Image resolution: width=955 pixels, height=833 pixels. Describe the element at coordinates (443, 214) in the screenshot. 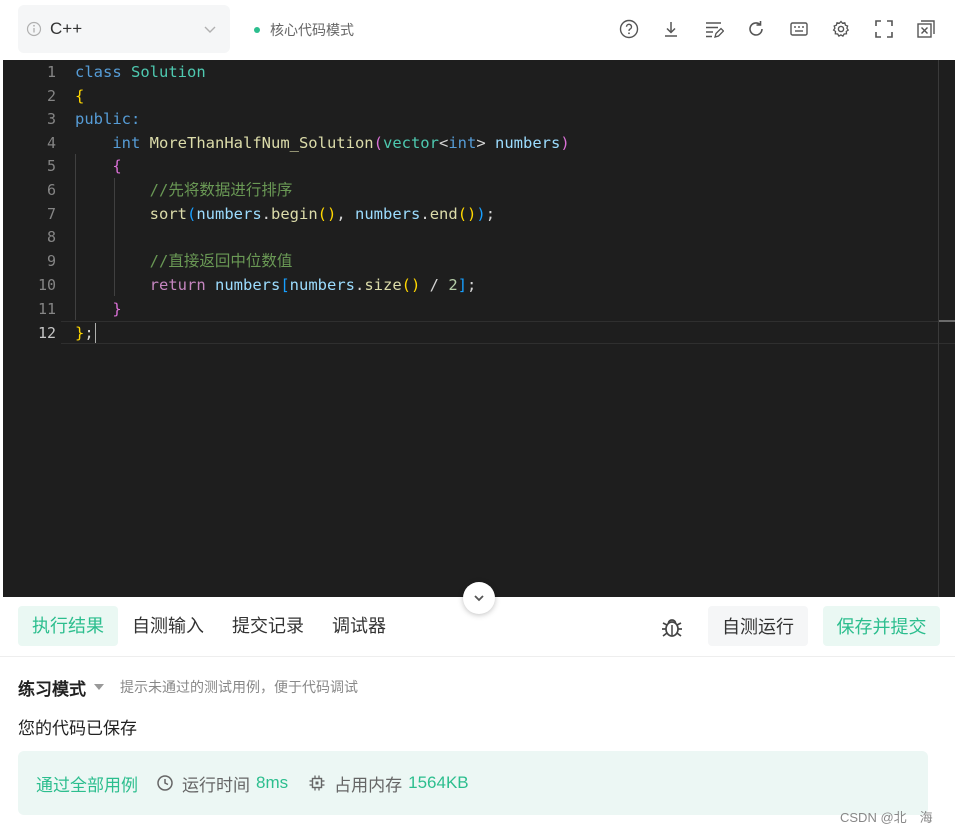

I see `code-token: end` at that location.